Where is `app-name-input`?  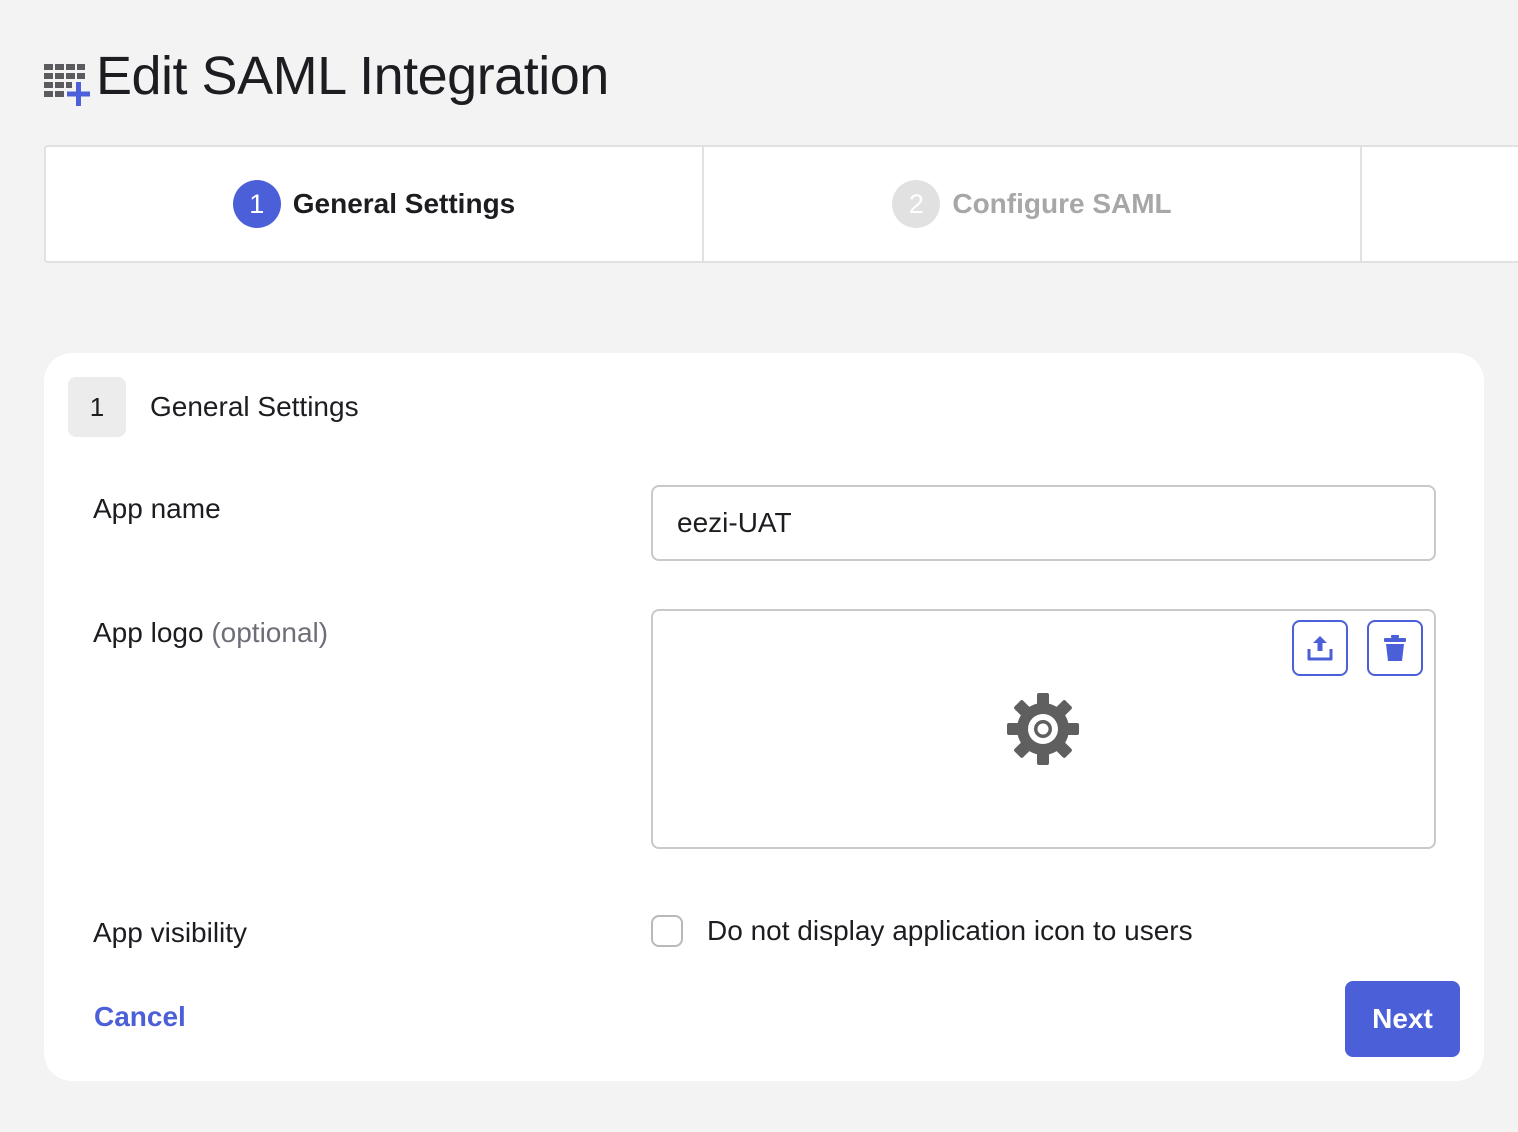
app-name-input is located at coordinates (1043, 523).